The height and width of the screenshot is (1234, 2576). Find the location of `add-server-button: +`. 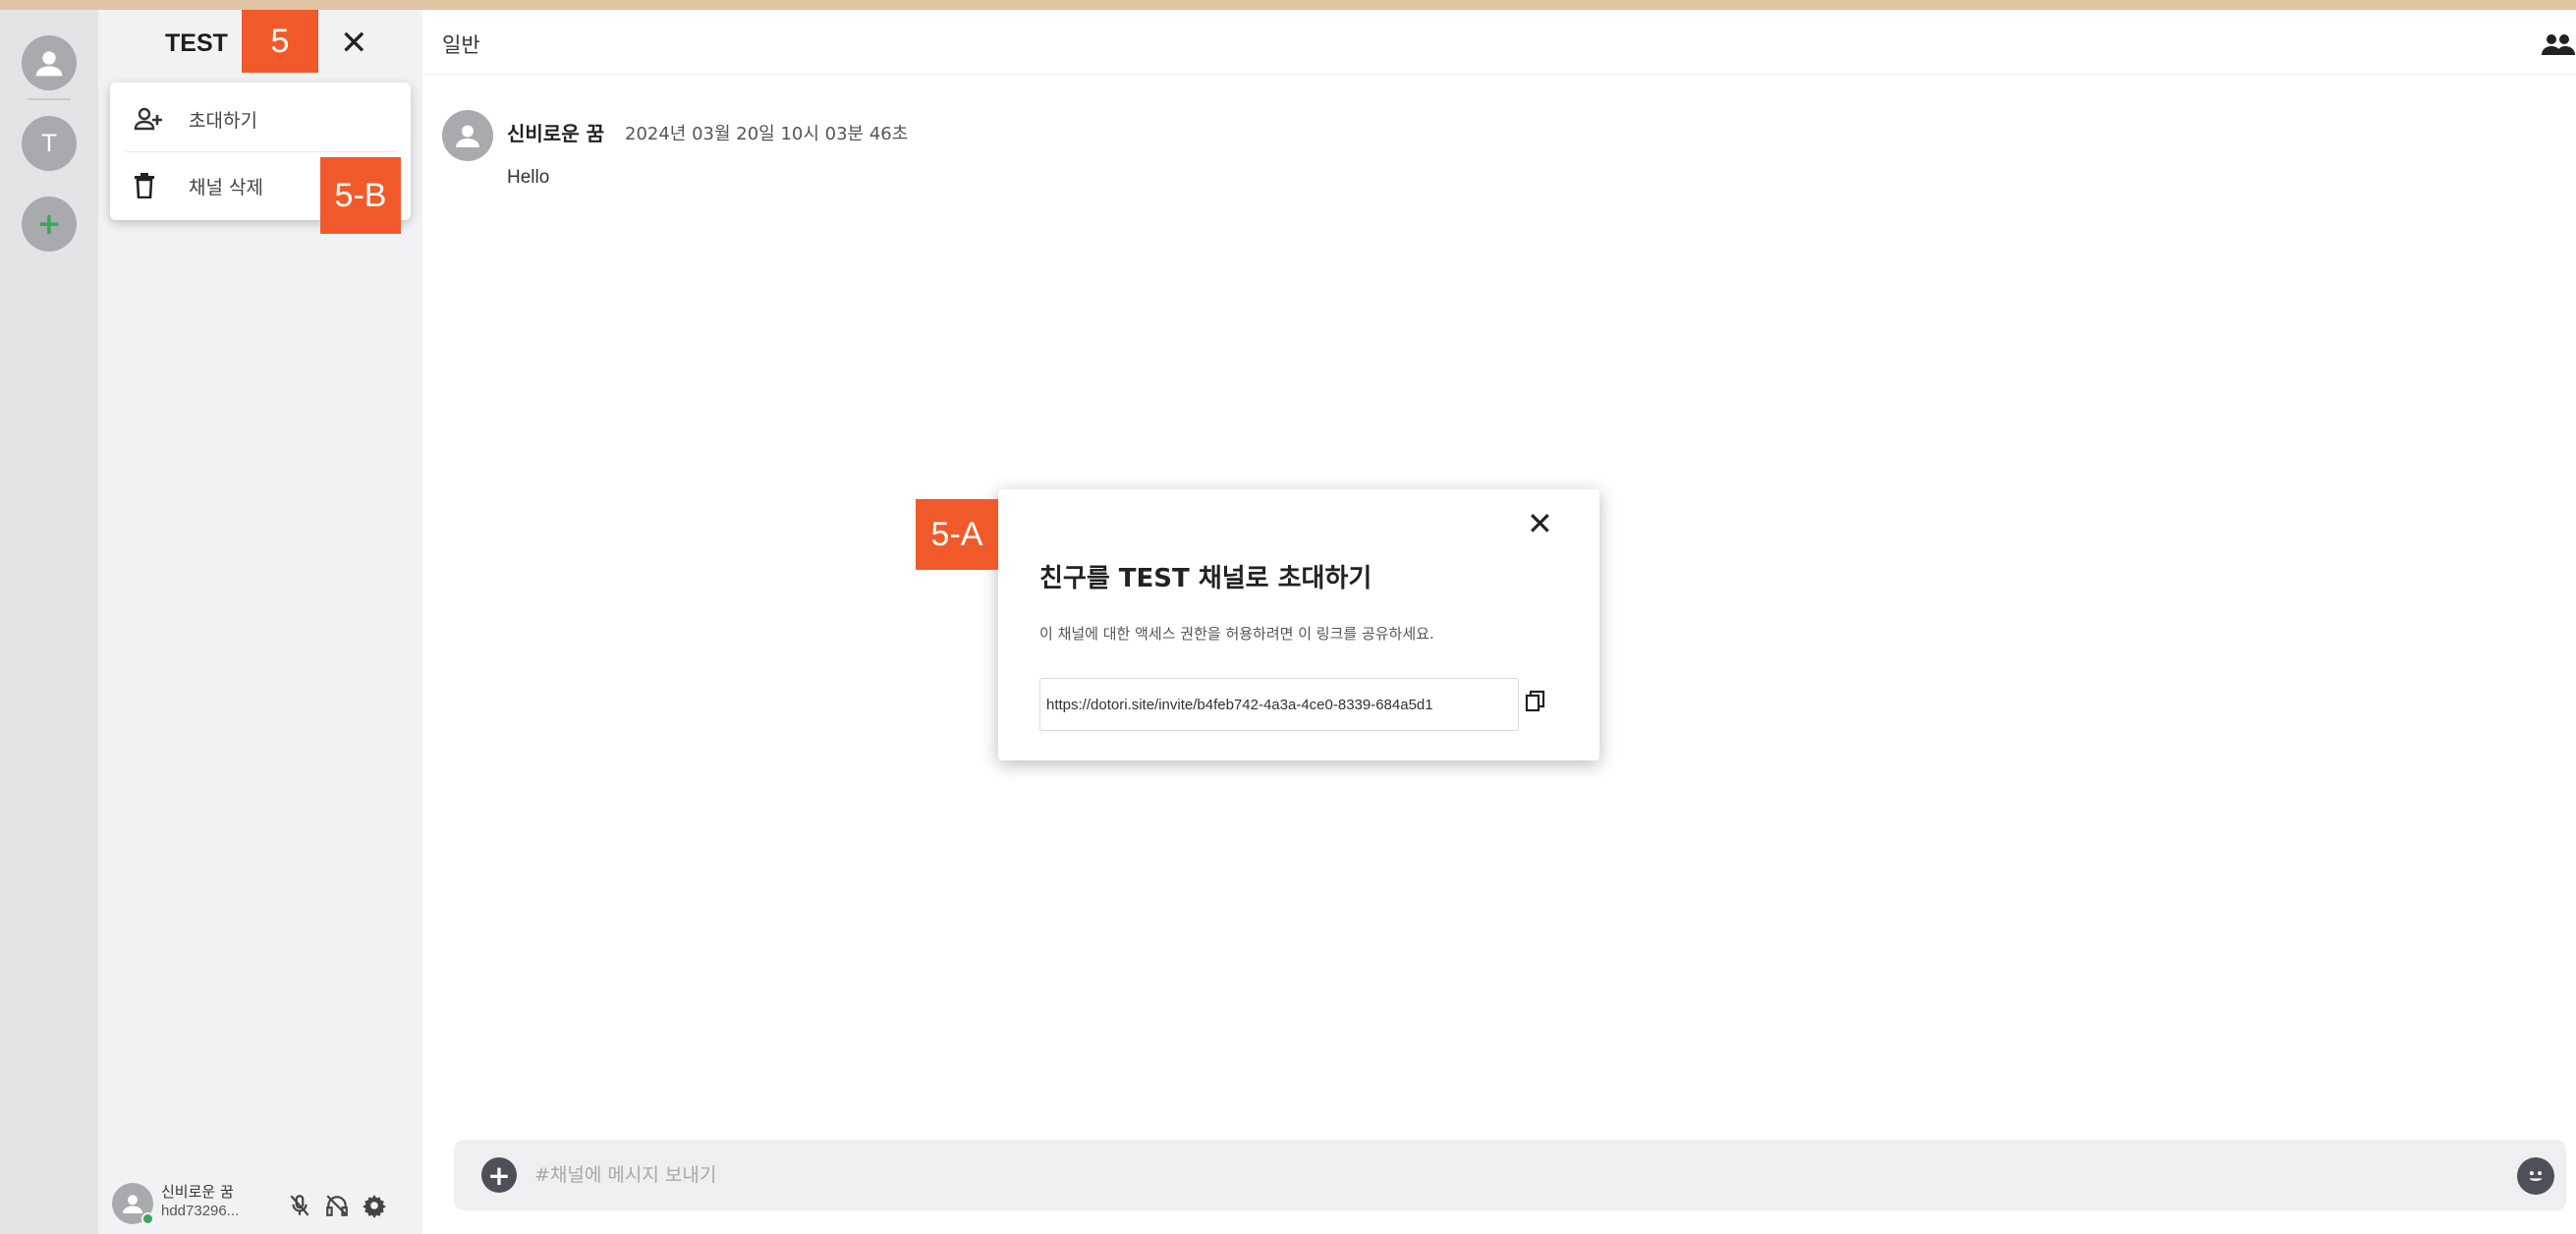

add-server-button: + is located at coordinates (49, 224).